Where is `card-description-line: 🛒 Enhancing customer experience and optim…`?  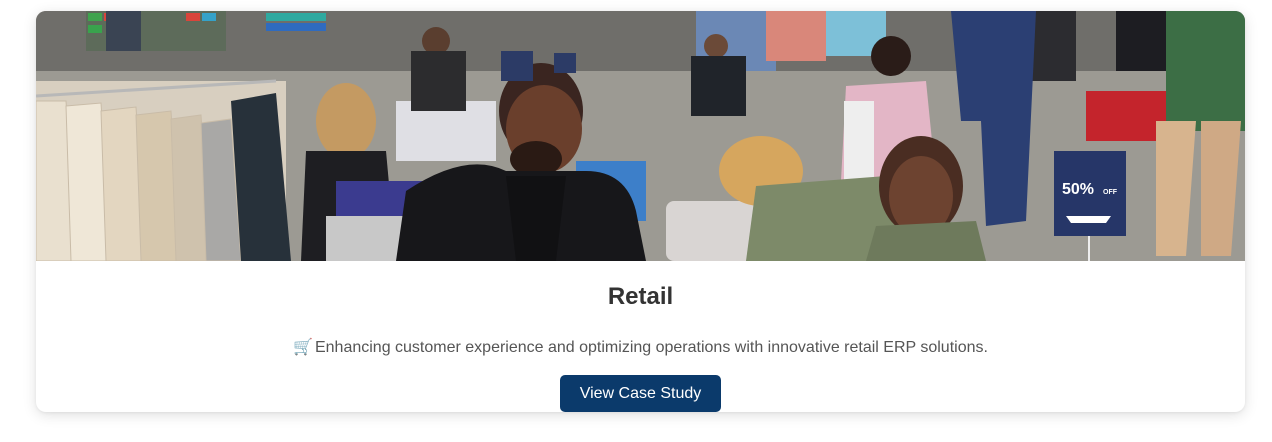
card-description-line: 🛒 Enhancing customer experience and optim… is located at coordinates (640, 347).